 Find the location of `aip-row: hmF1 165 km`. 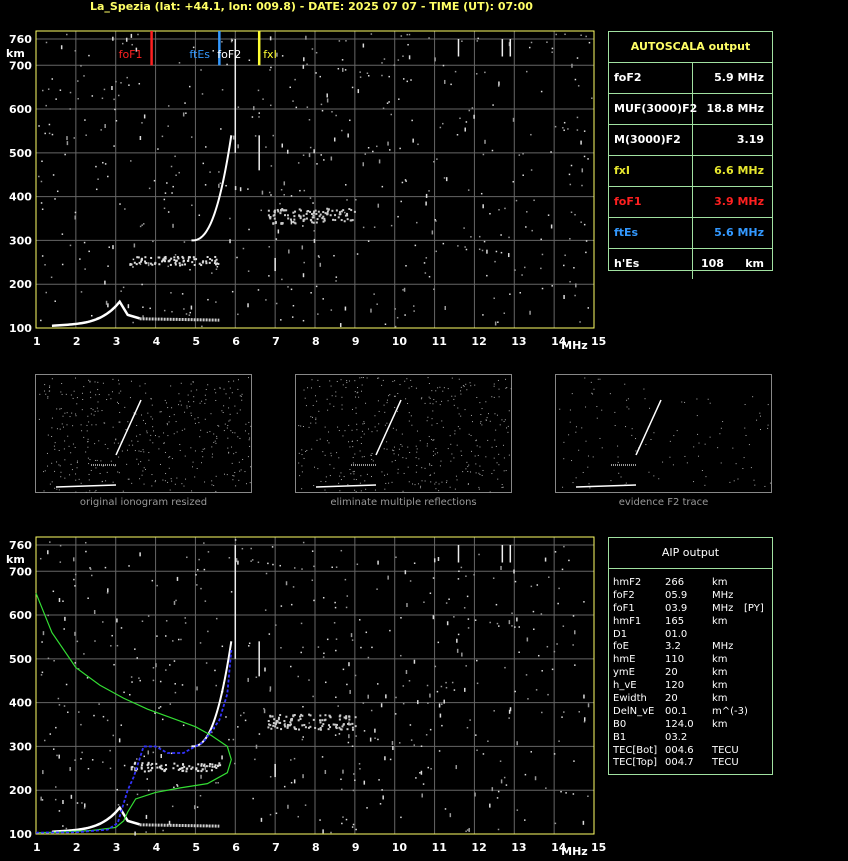

aip-row: hmF1 165 km is located at coordinates (690, 621).